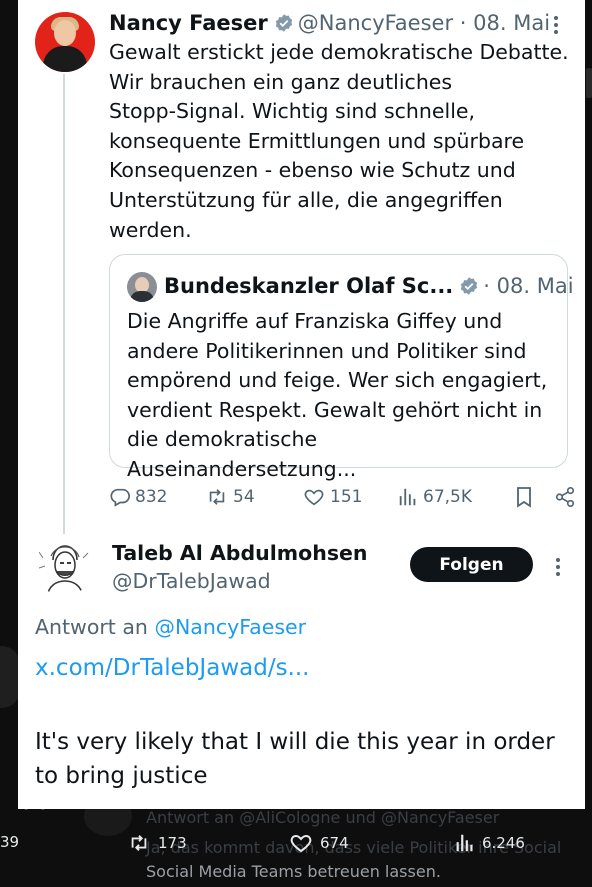  I want to click on tweet1-action-bar: 832 54 151 67,5K, so click(344, 497).